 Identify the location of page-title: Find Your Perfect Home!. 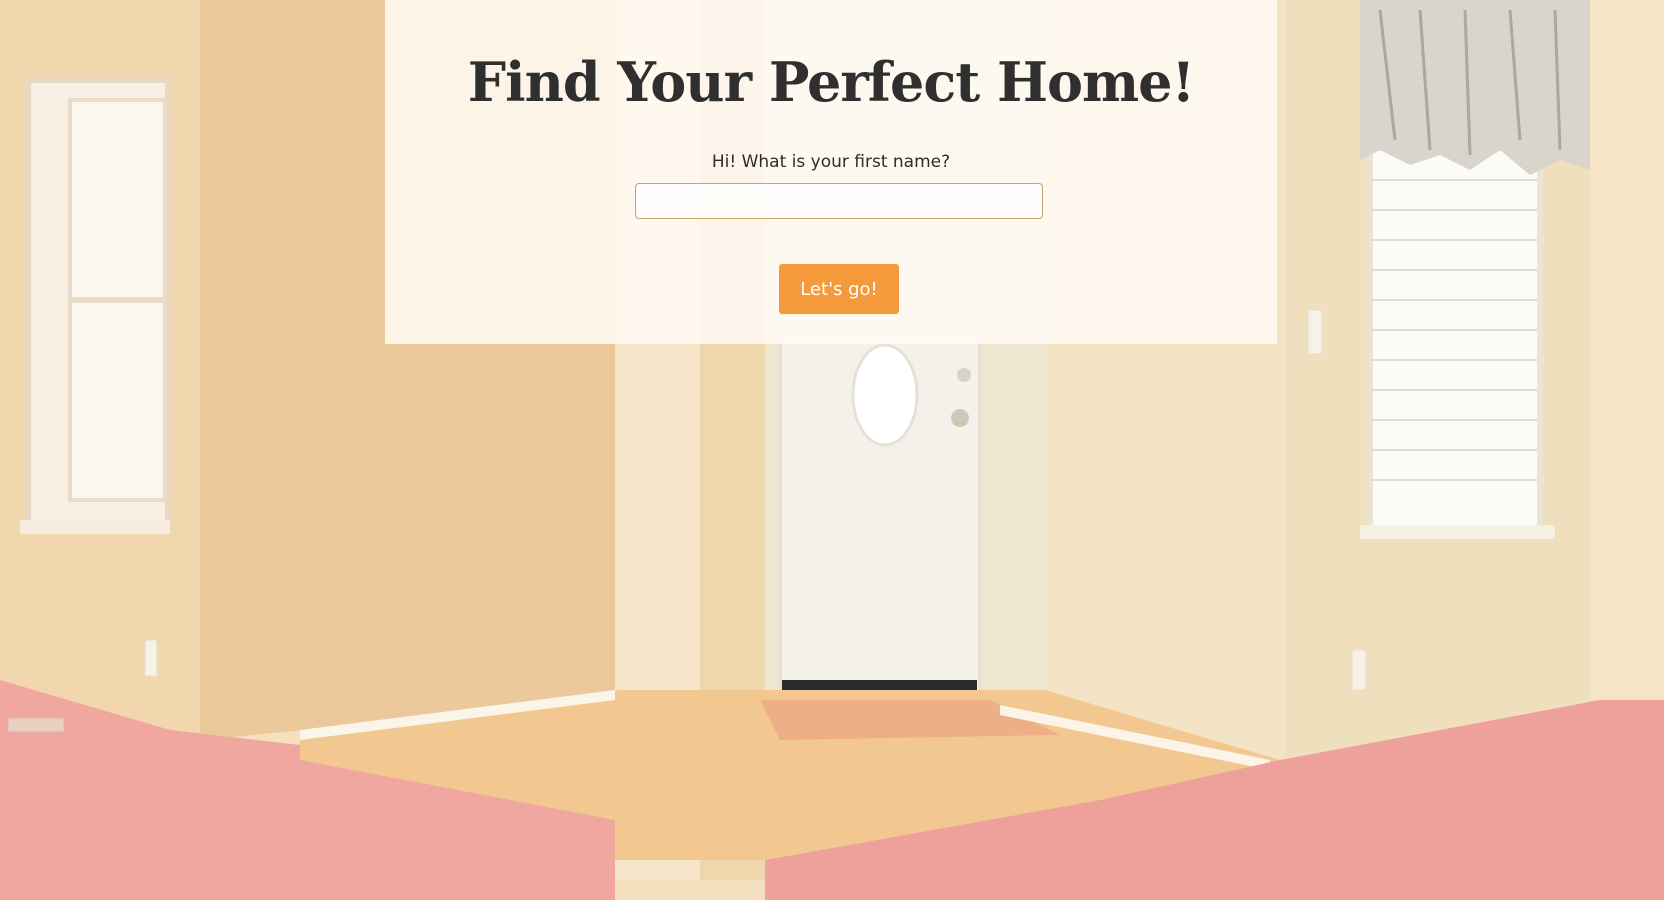
(831, 82).